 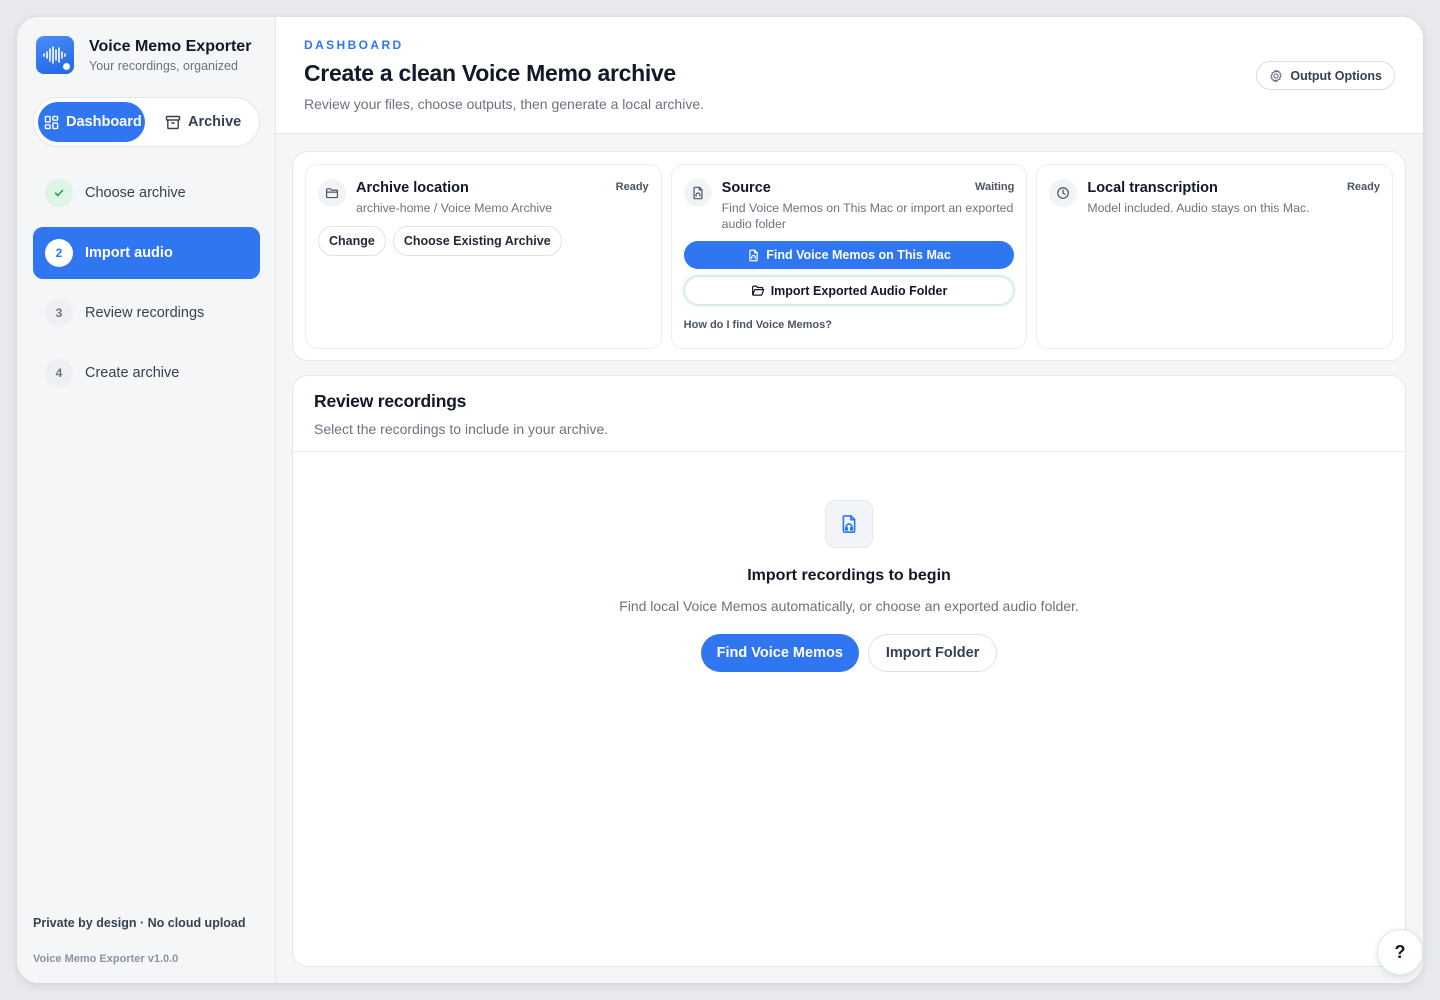 I want to click on step-number: 3, so click(x=59, y=313).